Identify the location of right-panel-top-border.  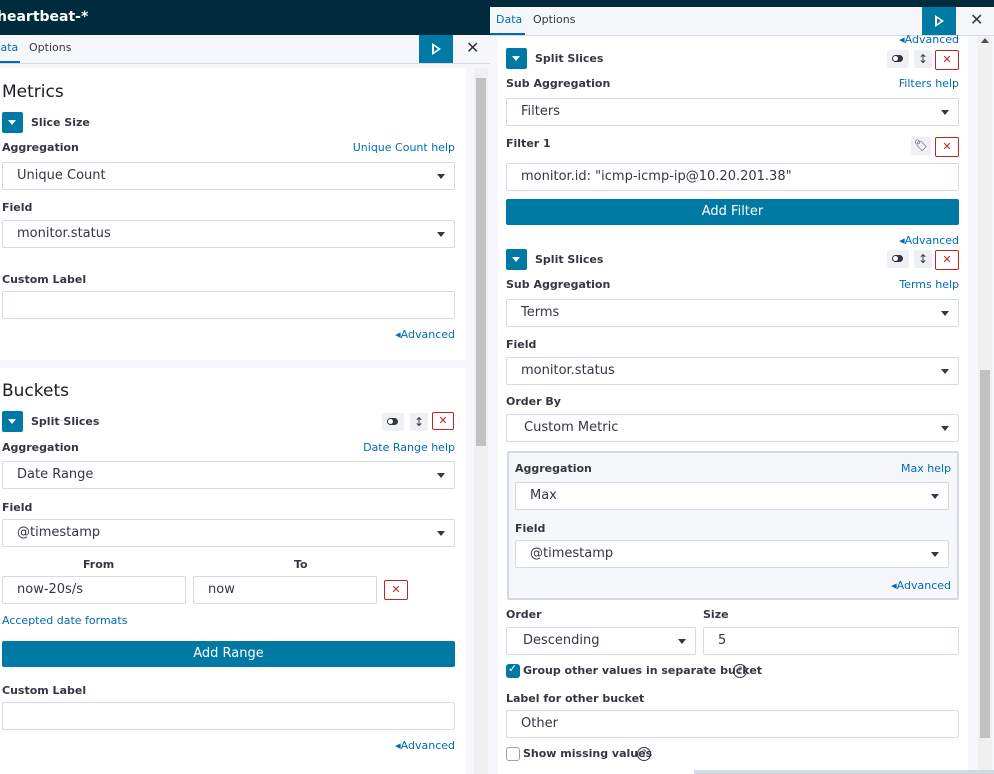
(742, 3).